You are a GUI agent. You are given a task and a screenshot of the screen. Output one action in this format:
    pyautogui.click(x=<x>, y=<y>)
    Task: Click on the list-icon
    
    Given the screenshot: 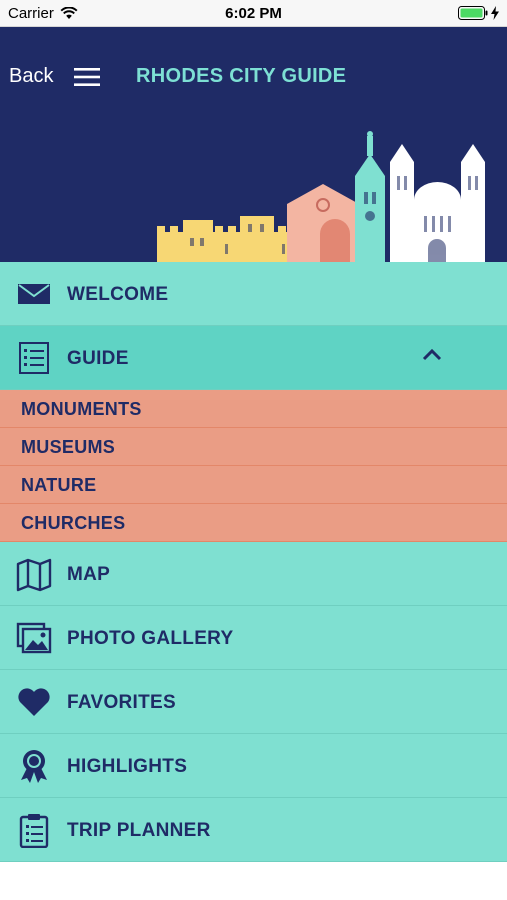 What is the action you would take?
    pyautogui.click(x=34, y=358)
    